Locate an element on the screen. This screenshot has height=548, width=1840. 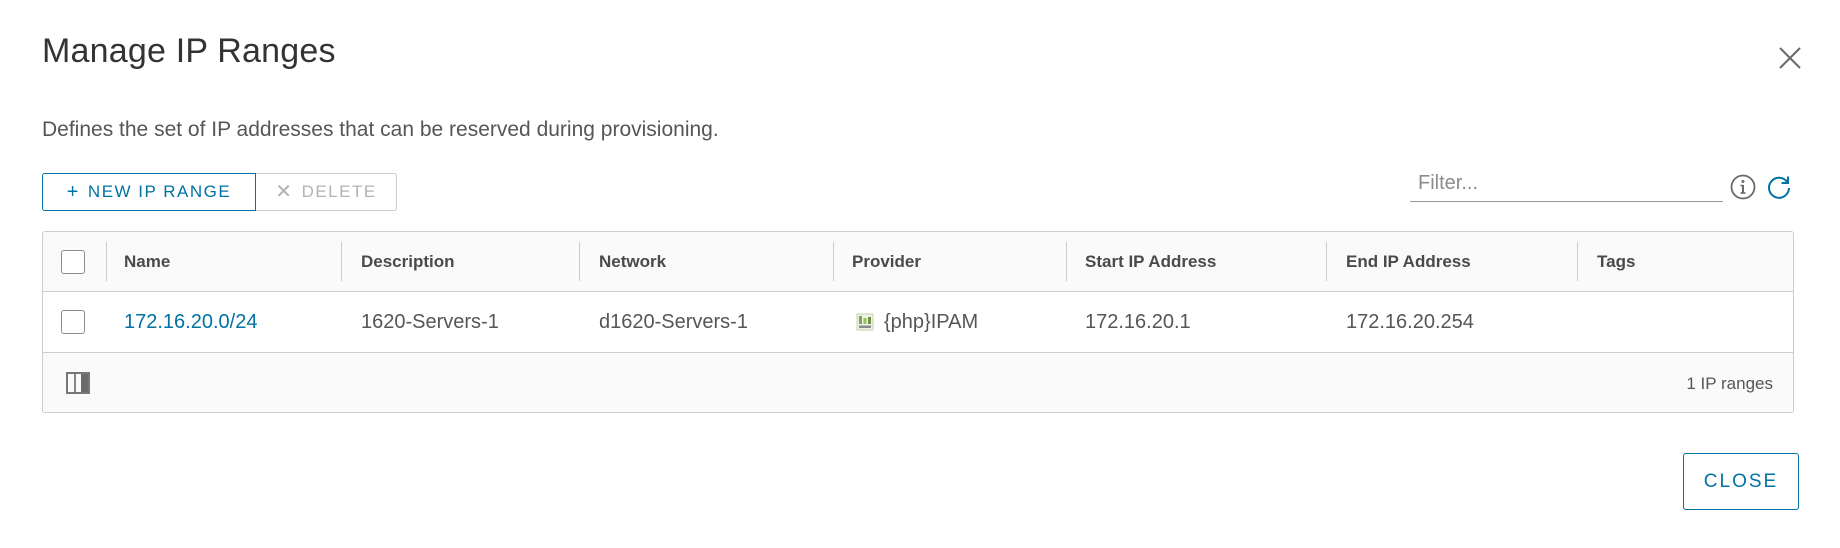
column-header-name: Name is located at coordinates (147, 261).